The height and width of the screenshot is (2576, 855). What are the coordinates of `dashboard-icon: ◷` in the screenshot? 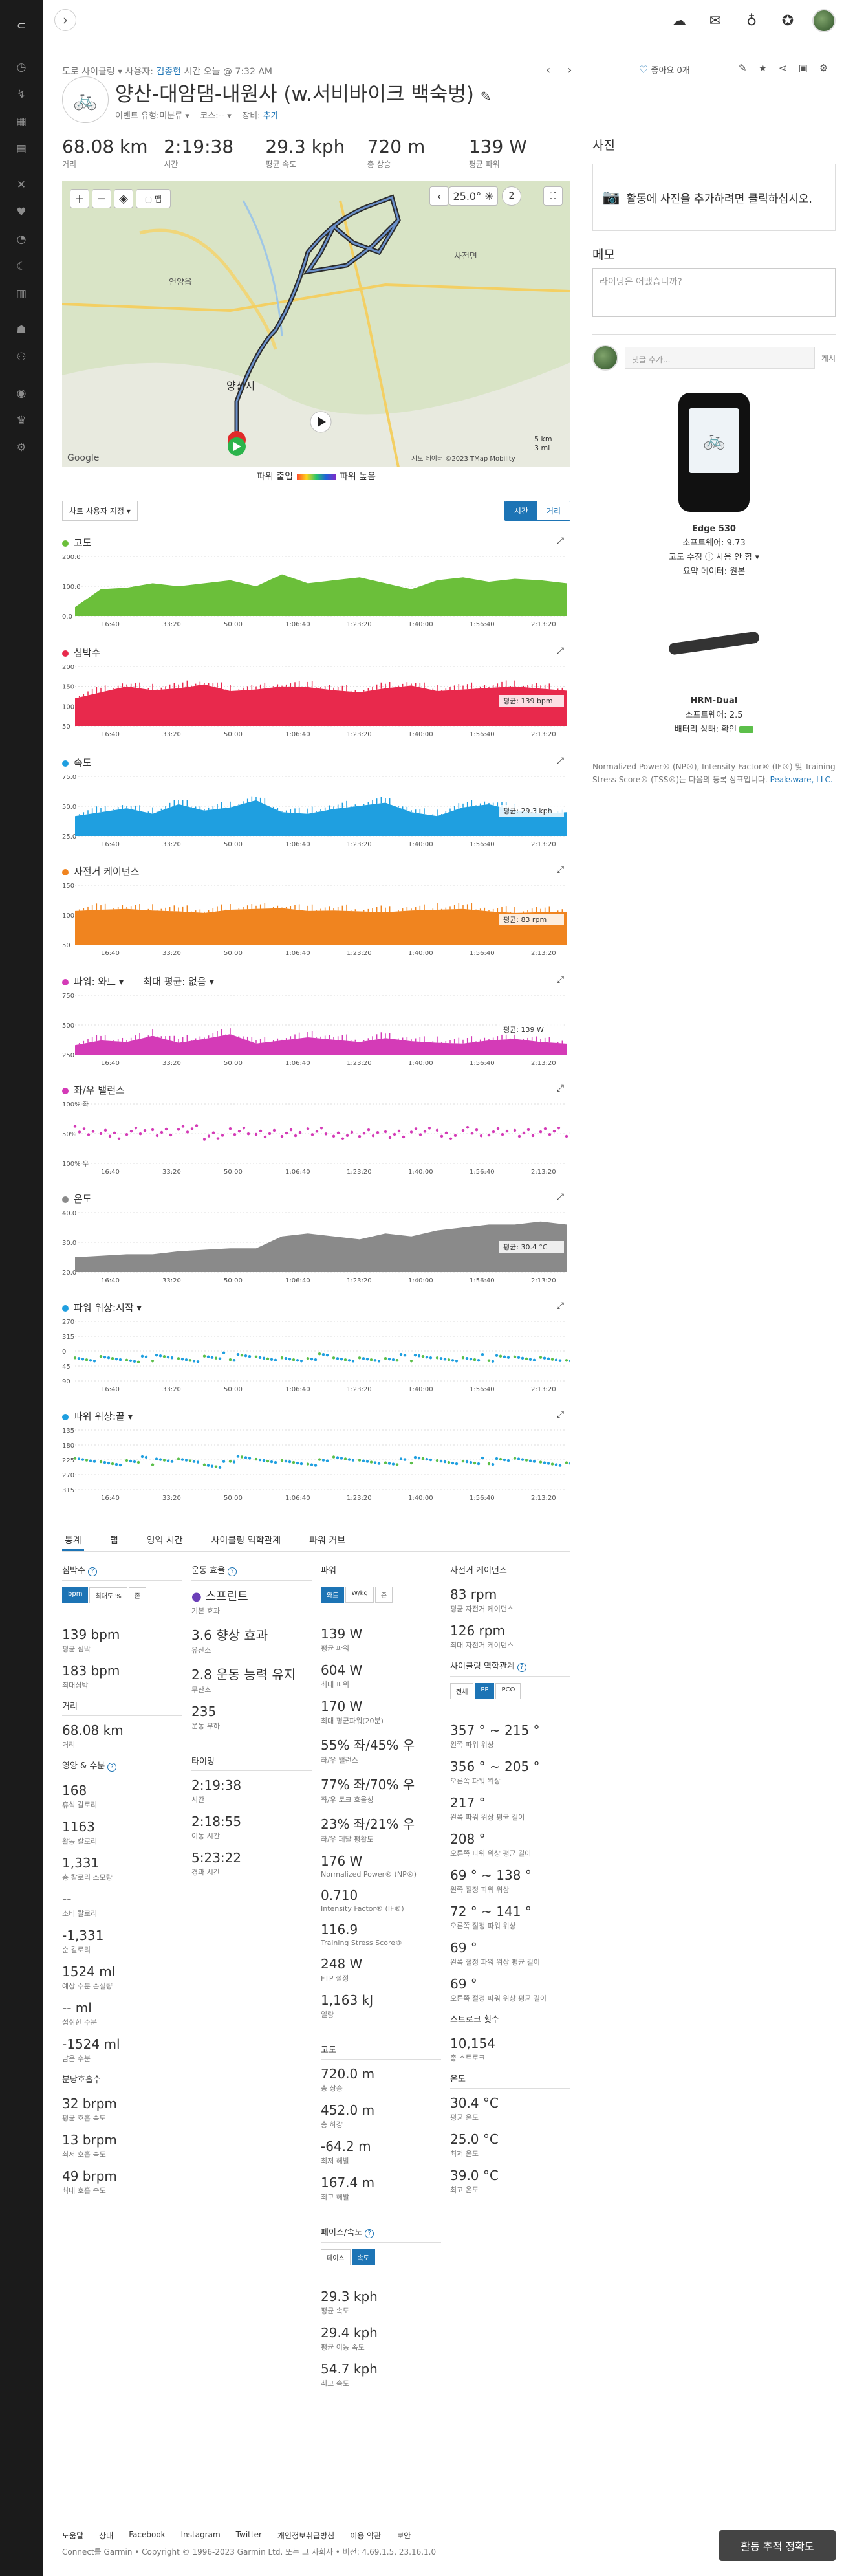 It's located at (21, 67).